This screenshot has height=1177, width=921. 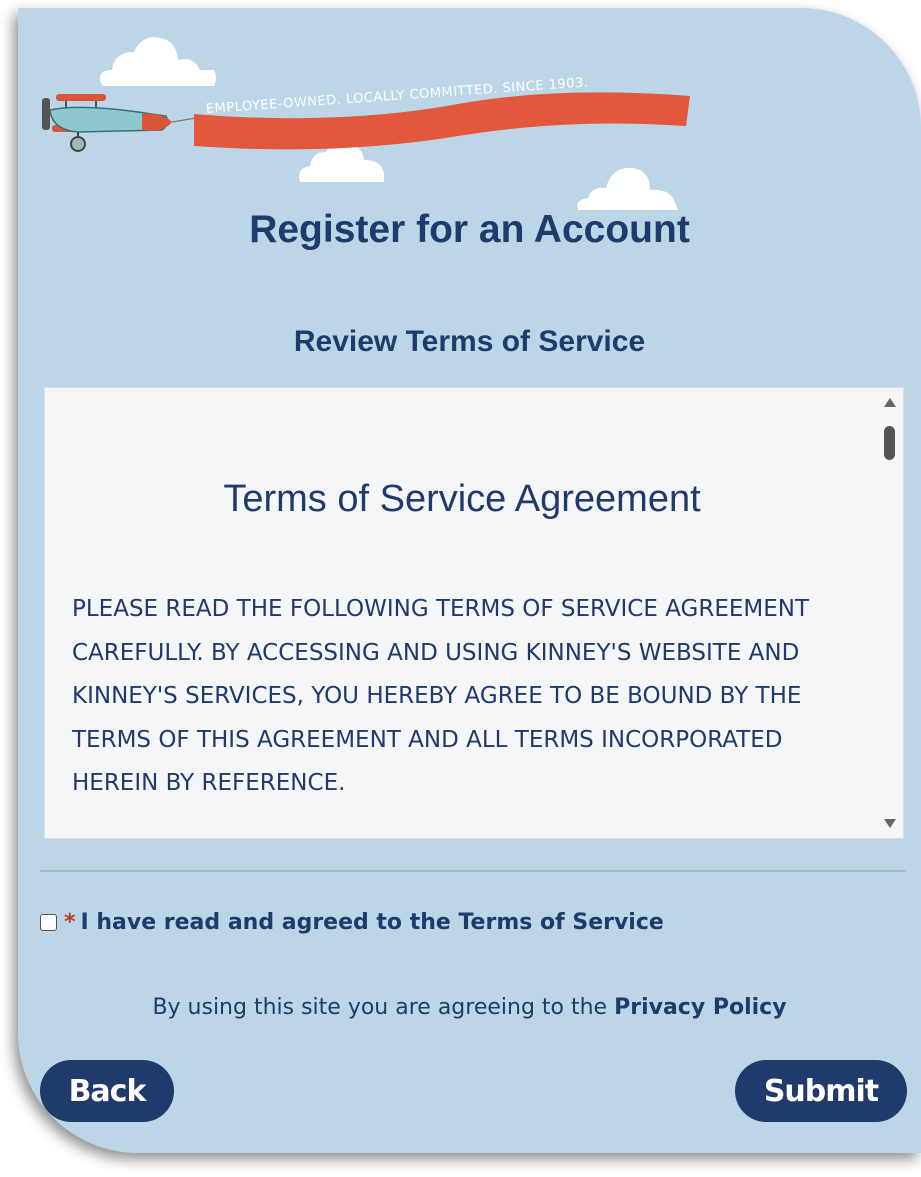 What do you see at coordinates (890, 823) in the screenshot?
I see `chevron-down-icon` at bounding box center [890, 823].